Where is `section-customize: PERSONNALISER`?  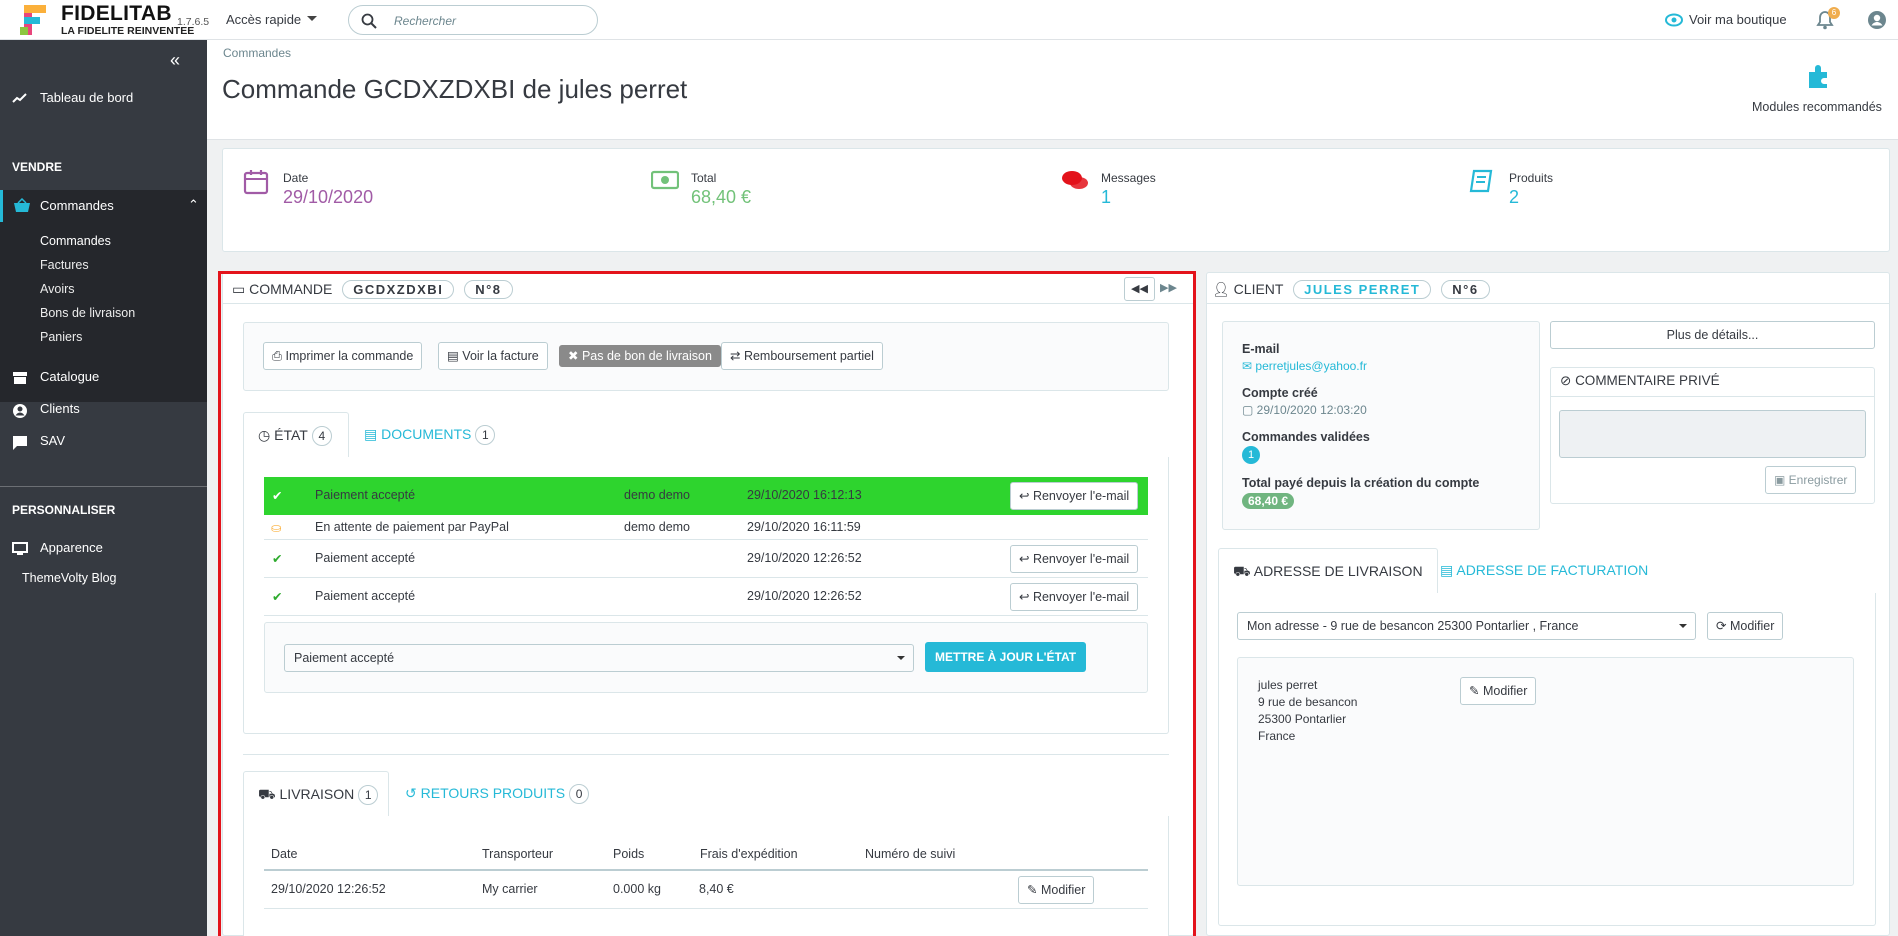
section-customize: PERSONNALISER is located at coordinates (64, 510).